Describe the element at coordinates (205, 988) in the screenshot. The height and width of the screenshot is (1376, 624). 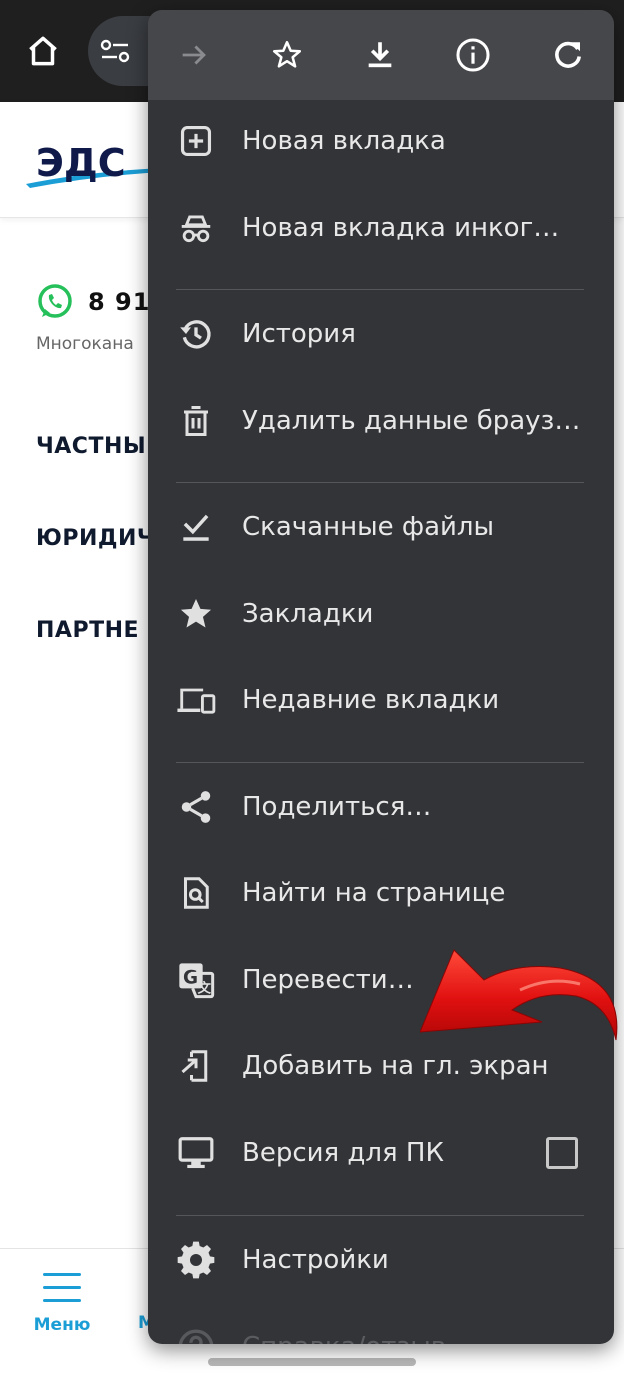
I see `svg-text: 文` at that location.